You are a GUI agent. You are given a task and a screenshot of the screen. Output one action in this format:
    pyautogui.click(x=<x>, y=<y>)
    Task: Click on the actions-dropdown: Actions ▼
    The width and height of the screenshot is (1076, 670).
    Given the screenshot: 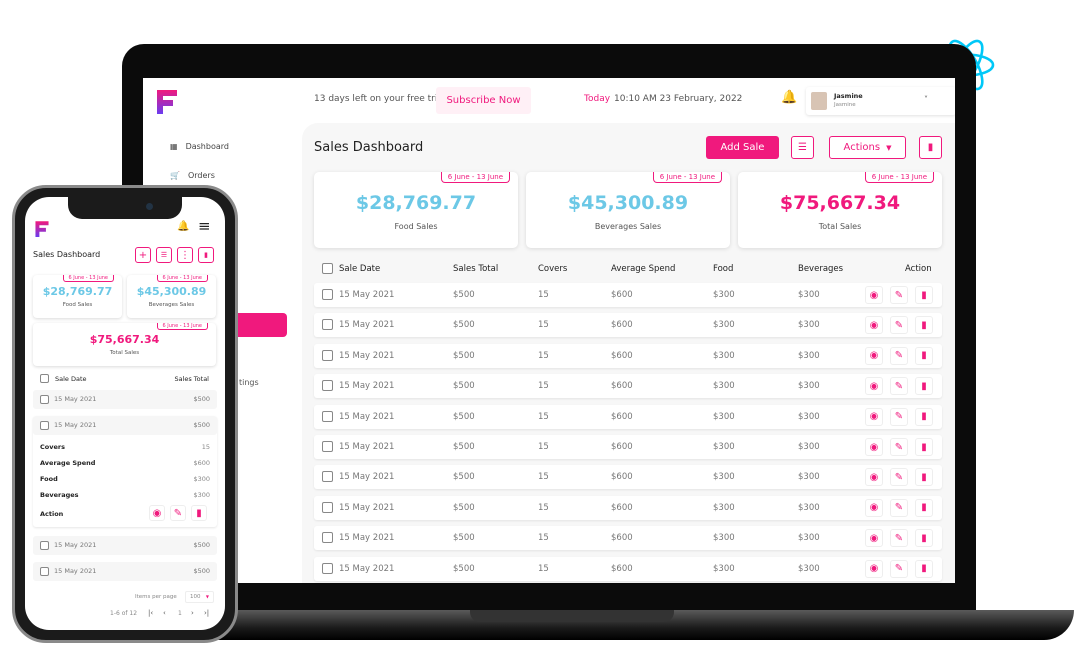 What is the action you would take?
    pyautogui.click(x=867, y=147)
    